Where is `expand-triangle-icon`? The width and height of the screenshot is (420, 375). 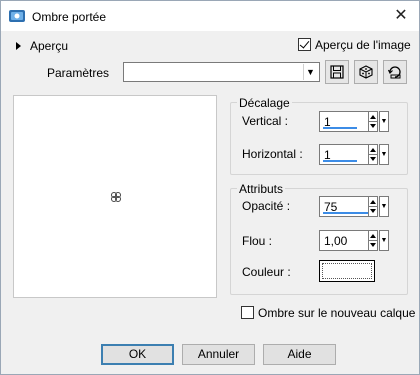
expand-triangle-icon is located at coordinates (18, 46).